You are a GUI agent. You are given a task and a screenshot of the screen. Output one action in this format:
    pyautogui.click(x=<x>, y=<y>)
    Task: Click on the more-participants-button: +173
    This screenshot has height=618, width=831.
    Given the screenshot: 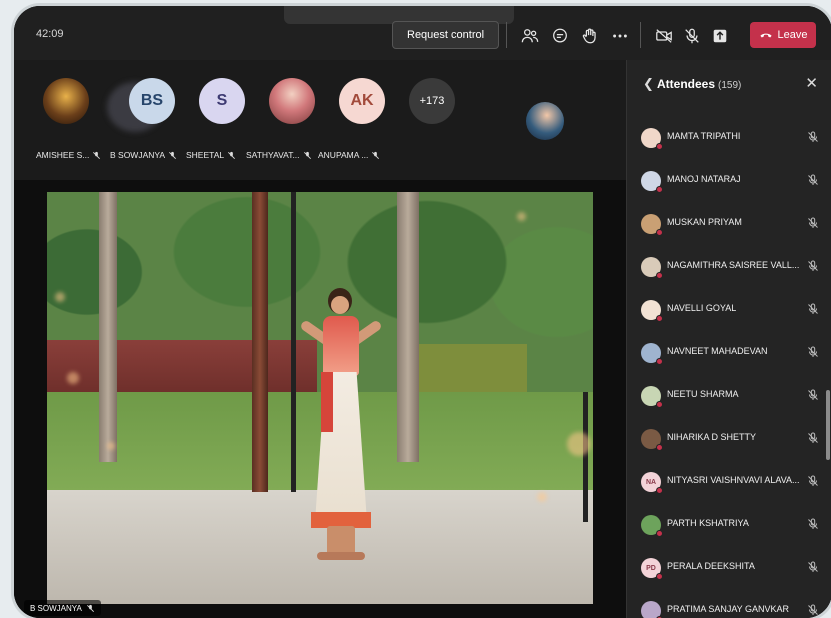 What is the action you would take?
    pyautogui.click(x=432, y=101)
    